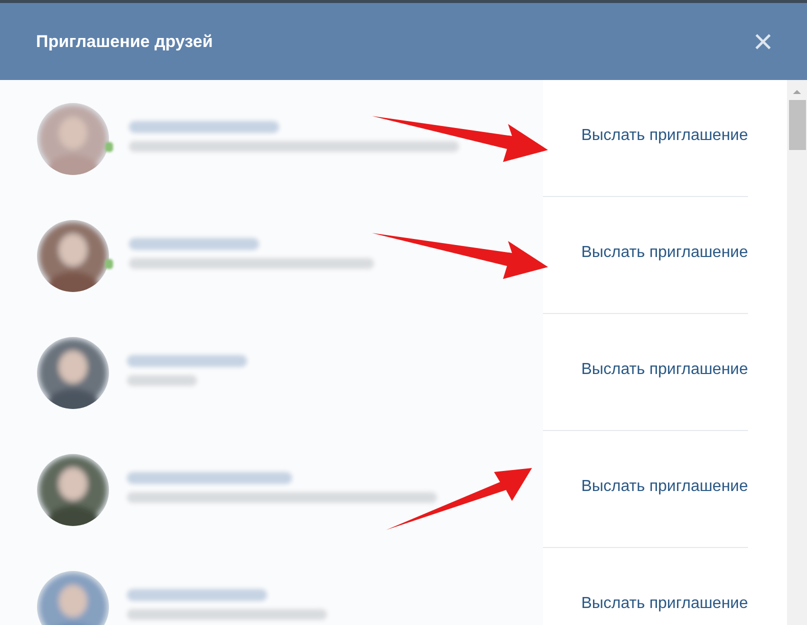 The height and width of the screenshot is (625, 807). What do you see at coordinates (162, 380) in the screenshot?
I see `blurred-status-drawing` at bounding box center [162, 380].